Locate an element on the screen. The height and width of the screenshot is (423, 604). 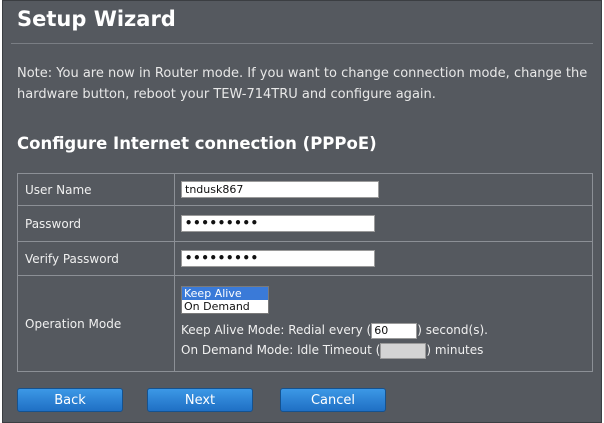
verify-password-row: Verify Password ••••••••• is located at coordinates (305, 258).